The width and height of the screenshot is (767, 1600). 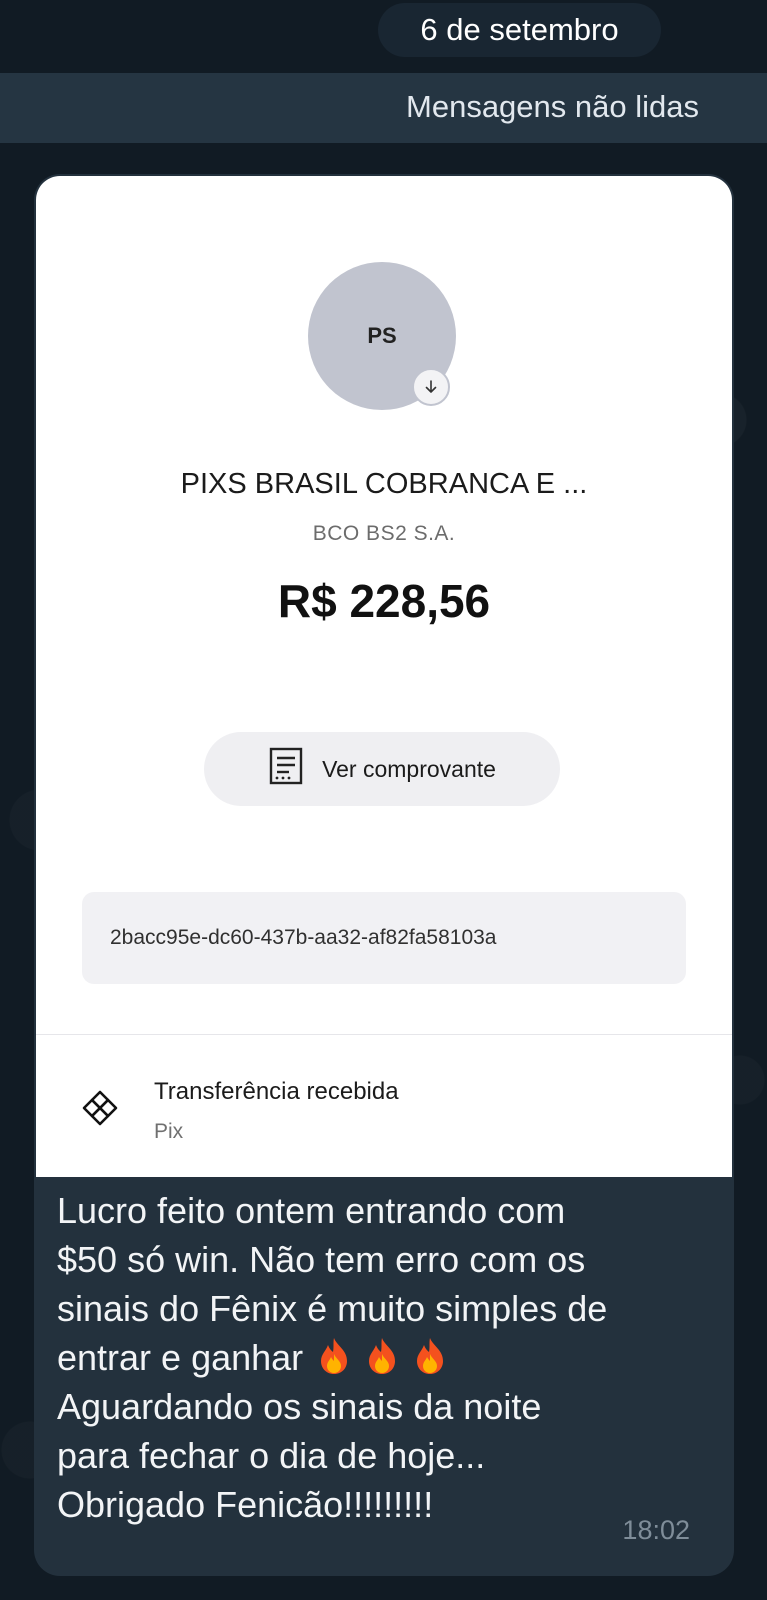 What do you see at coordinates (384, 533) in the screenshot?
I see `bank-name: BCO BS2 S.A.` at bounding box center [384, 533].